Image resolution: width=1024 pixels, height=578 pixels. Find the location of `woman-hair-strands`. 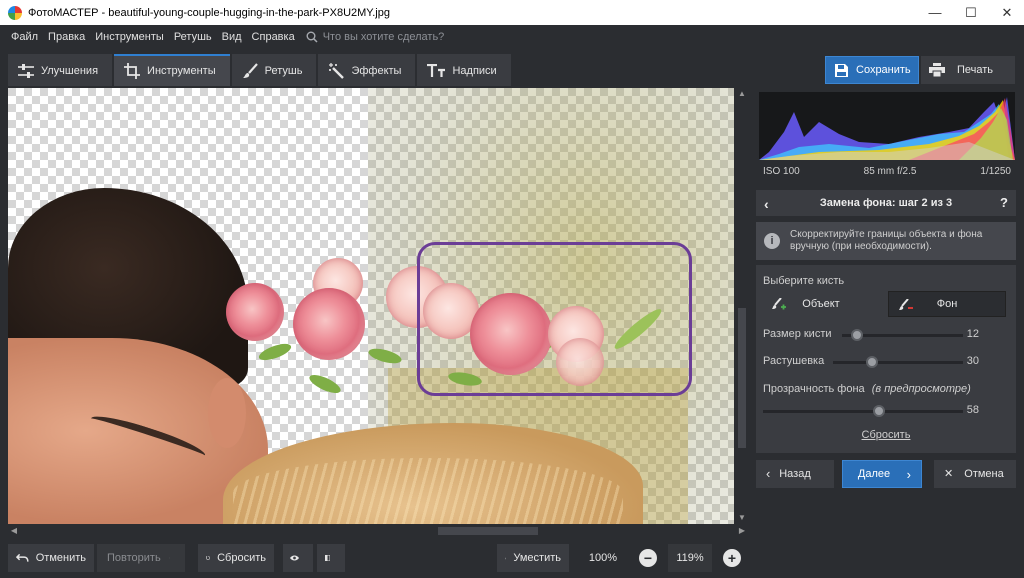

woman-hair-strands is located at coordinates (428, 491).